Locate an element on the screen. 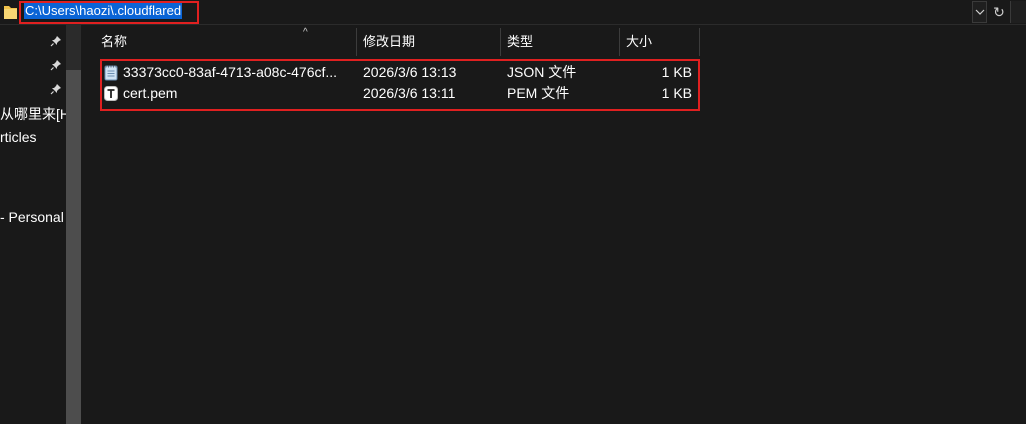  refresh-button: ↻ is located at coordinates (999, 12).